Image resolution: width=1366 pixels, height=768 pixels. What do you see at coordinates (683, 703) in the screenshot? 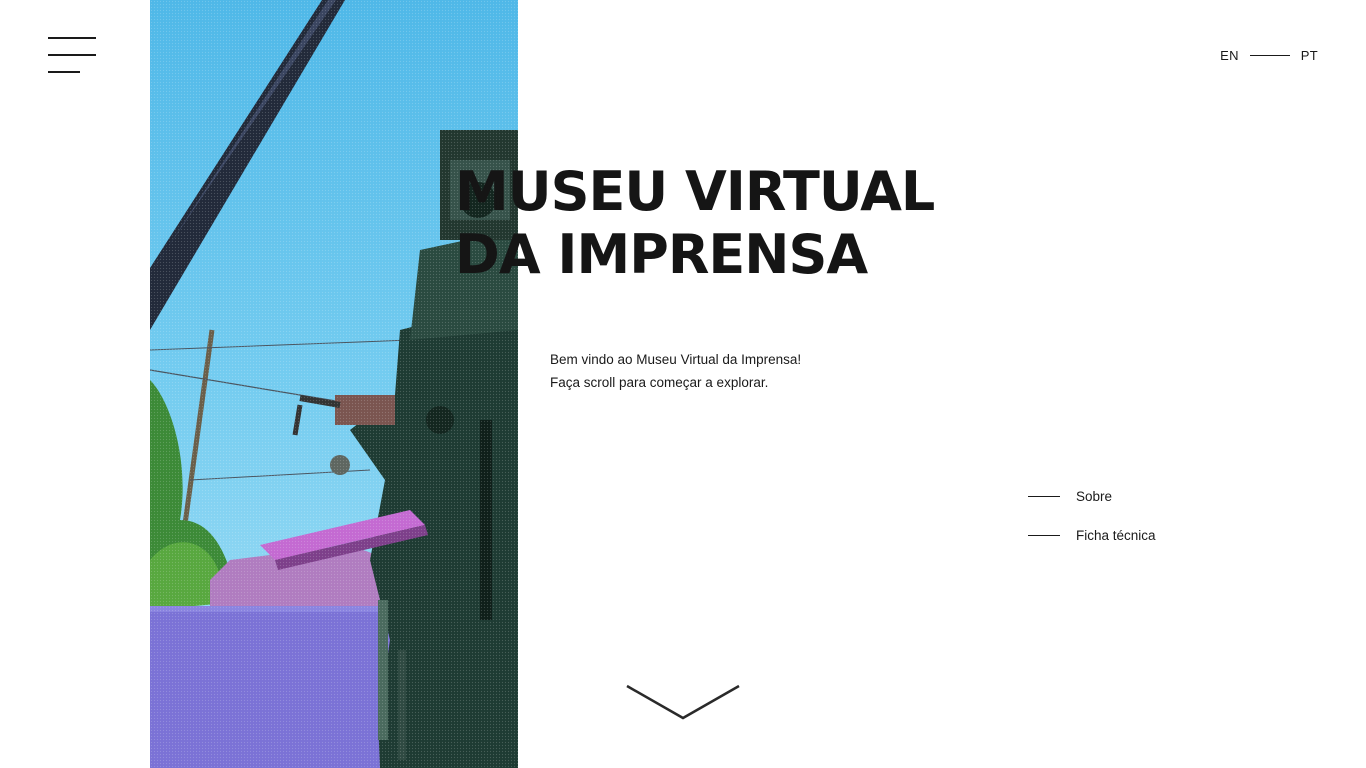
I see `chevron-down-icon` at bounding box center [683, 703].